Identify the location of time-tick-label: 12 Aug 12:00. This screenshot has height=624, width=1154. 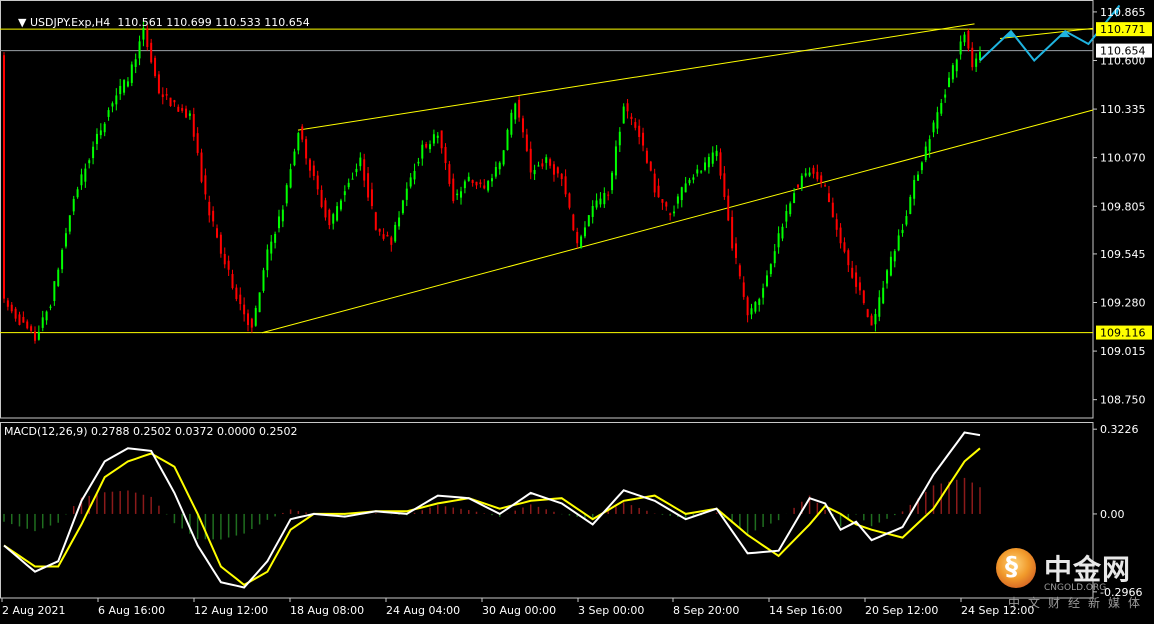
(231, 610).